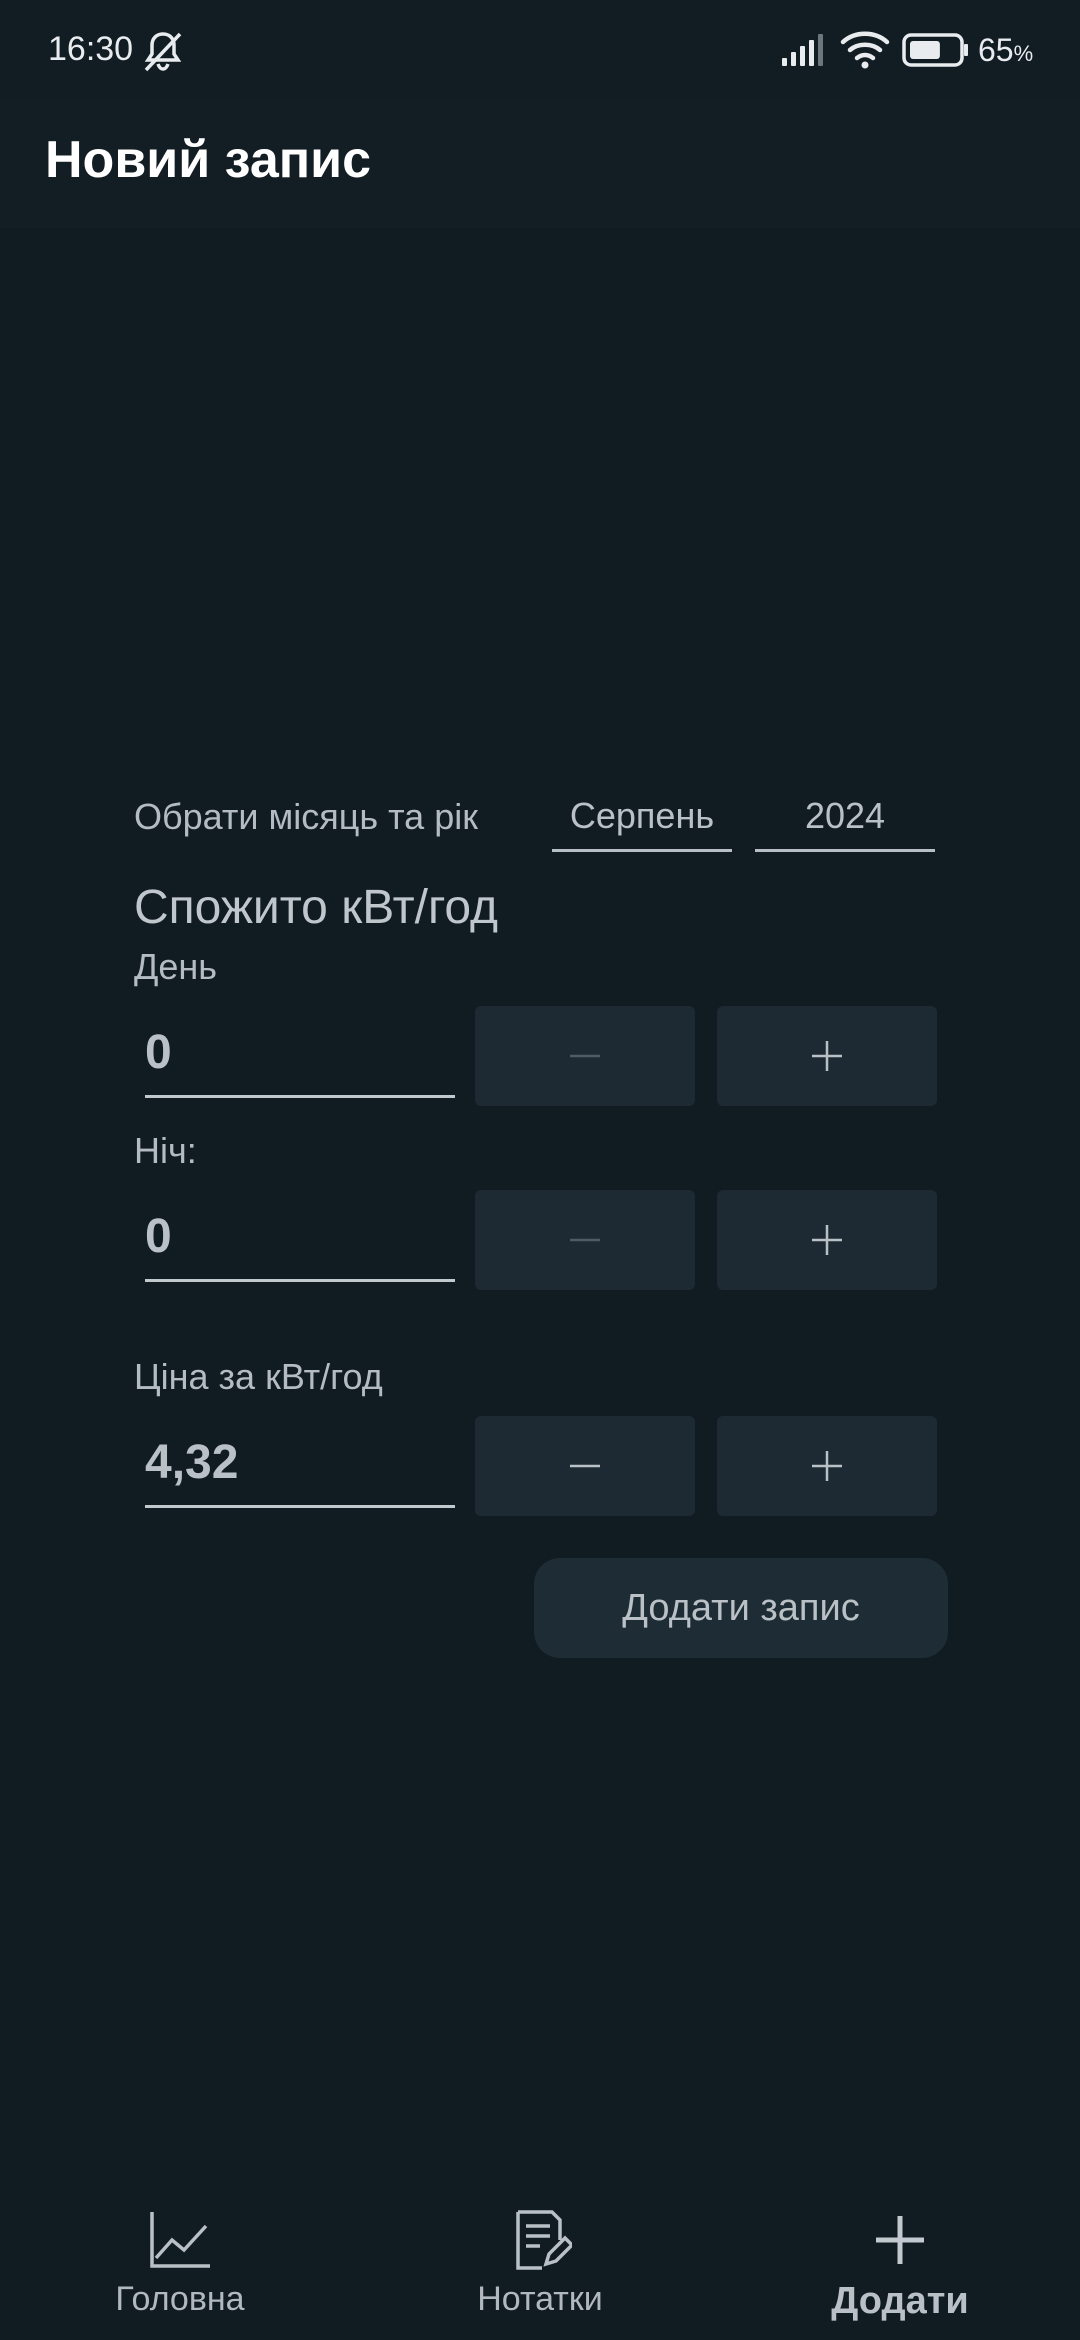  What do you see at coordinates (741, 1608) in the screenshot?
I see `add-record-button: Додати запис` at bounding box center [741, 1608].